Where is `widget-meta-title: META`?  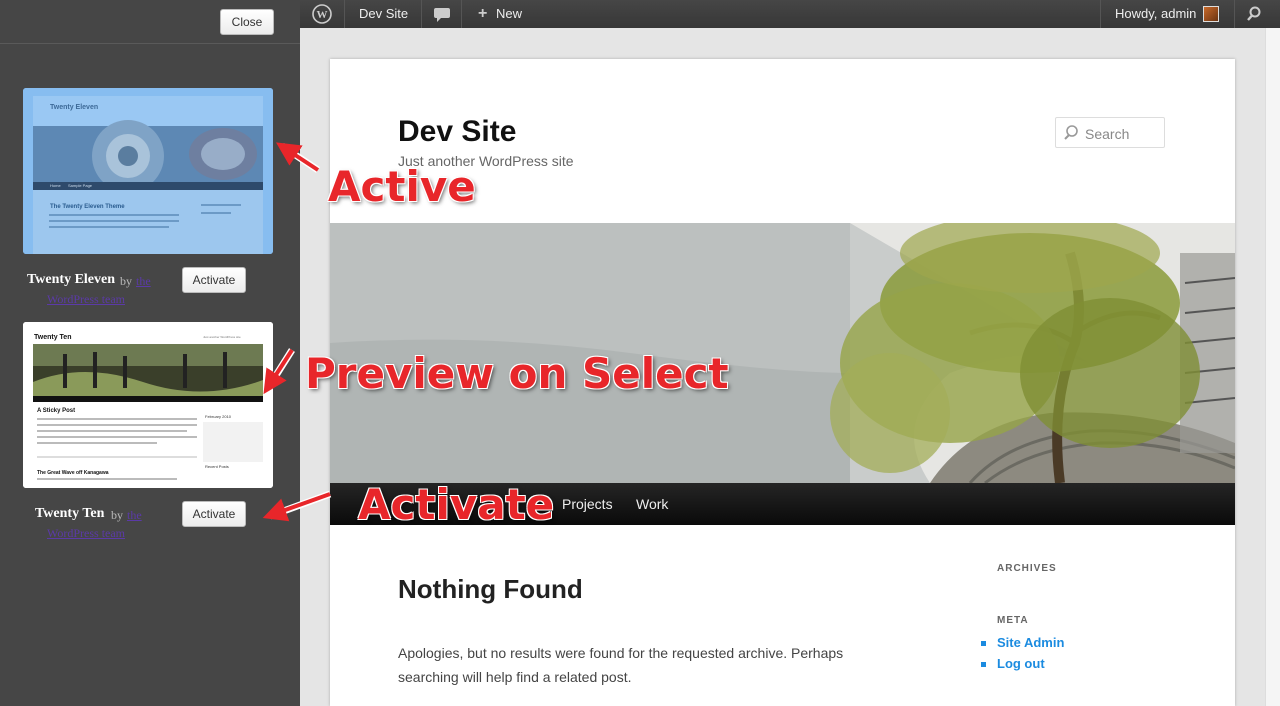 widget-meta-title: META is located at coordinates (1013, 620).